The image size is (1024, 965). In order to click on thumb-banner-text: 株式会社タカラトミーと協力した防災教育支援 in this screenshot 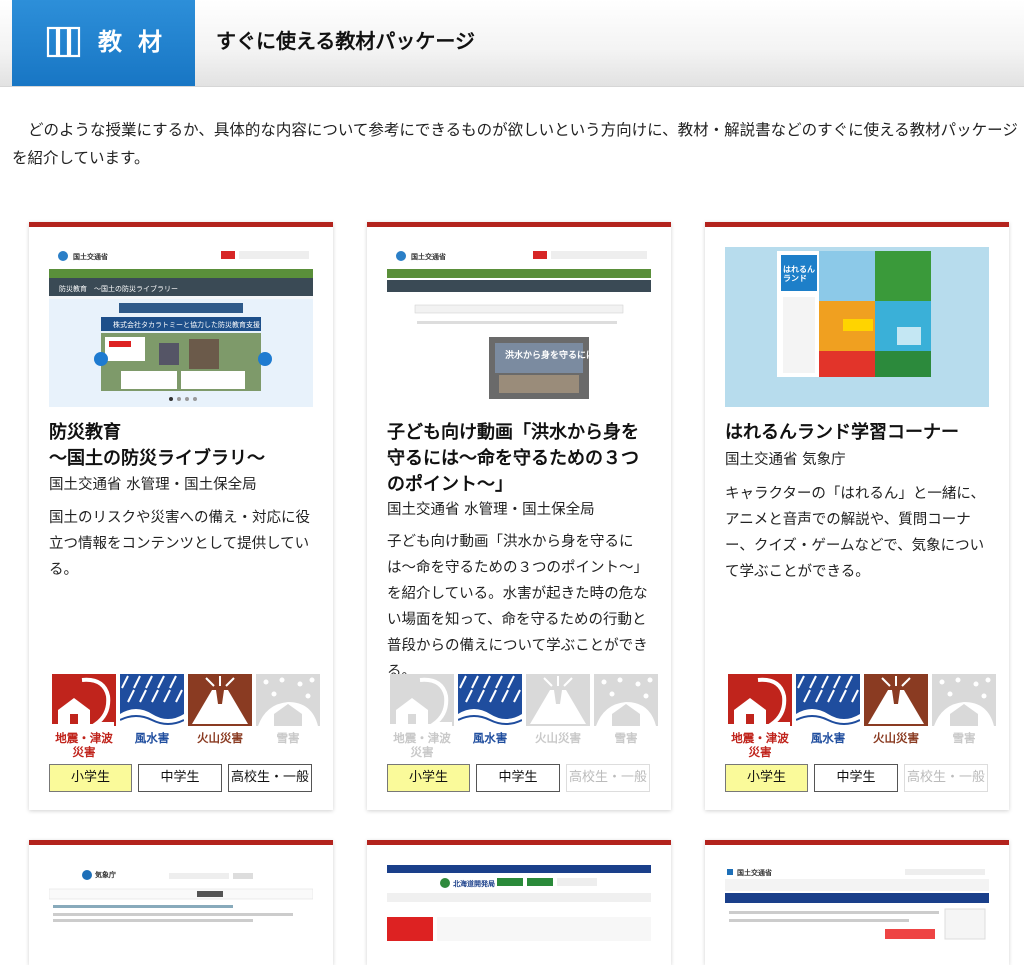, I will do `click(186, 325)`.